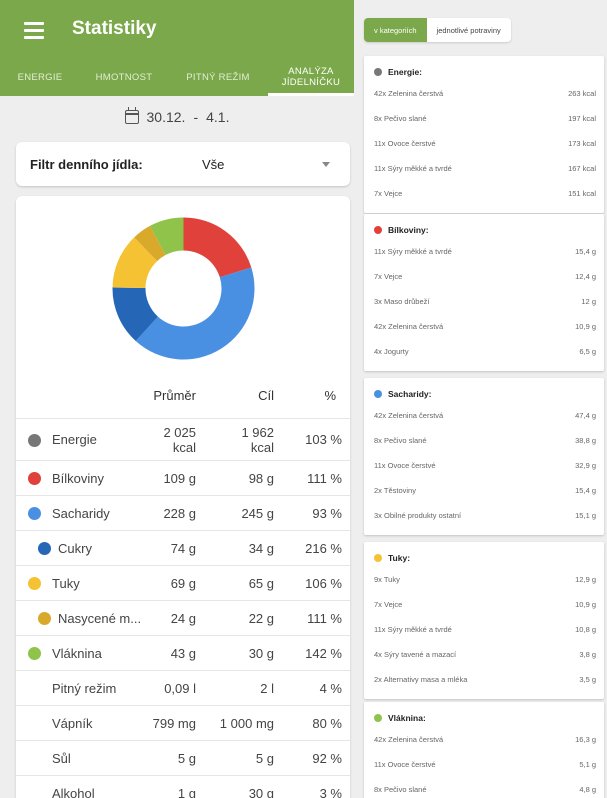 The width and height of the screenshot is (607, 798). Describe the element at coordinates (183, 687) in the screenshot. I see `table-row: Pitný režim 0,09 l 2 l 4 %` at that location.